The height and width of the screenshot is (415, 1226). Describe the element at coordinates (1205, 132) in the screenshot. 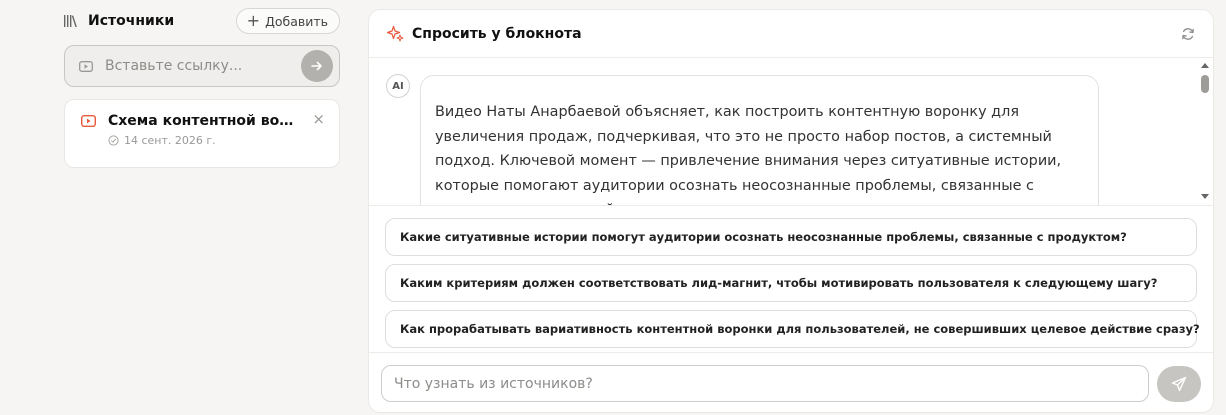

I see `messages-scrollbar` at that location.